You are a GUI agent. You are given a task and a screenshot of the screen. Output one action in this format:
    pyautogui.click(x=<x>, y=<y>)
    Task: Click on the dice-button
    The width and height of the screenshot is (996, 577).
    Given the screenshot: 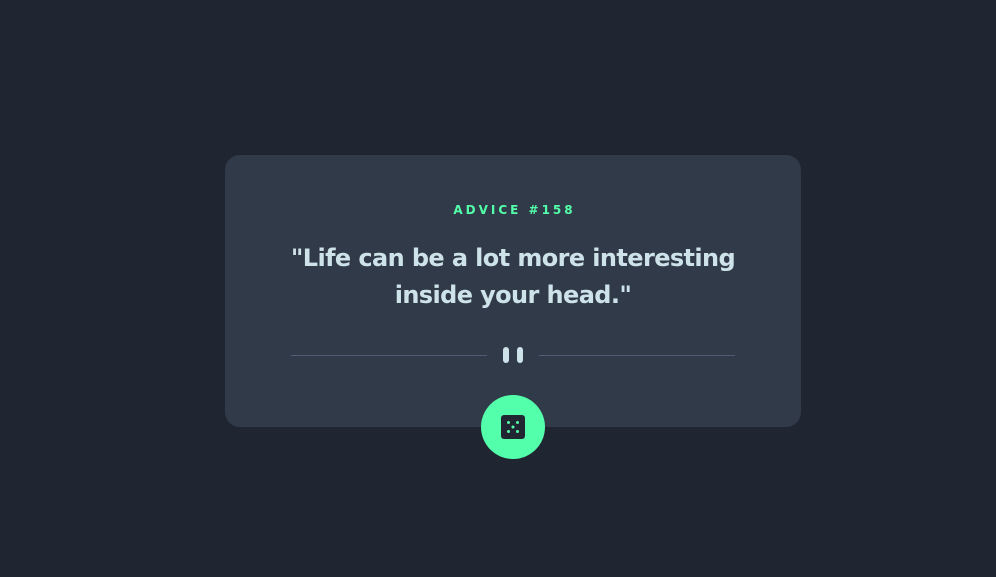 What is the action you would take?
    pyautogui.click(x=513, y=427)
    